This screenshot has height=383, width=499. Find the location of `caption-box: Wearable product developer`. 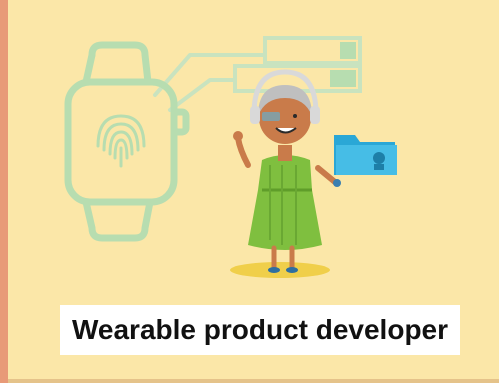

caption-box: Wearable product developer is located at coordinates (260, 330).